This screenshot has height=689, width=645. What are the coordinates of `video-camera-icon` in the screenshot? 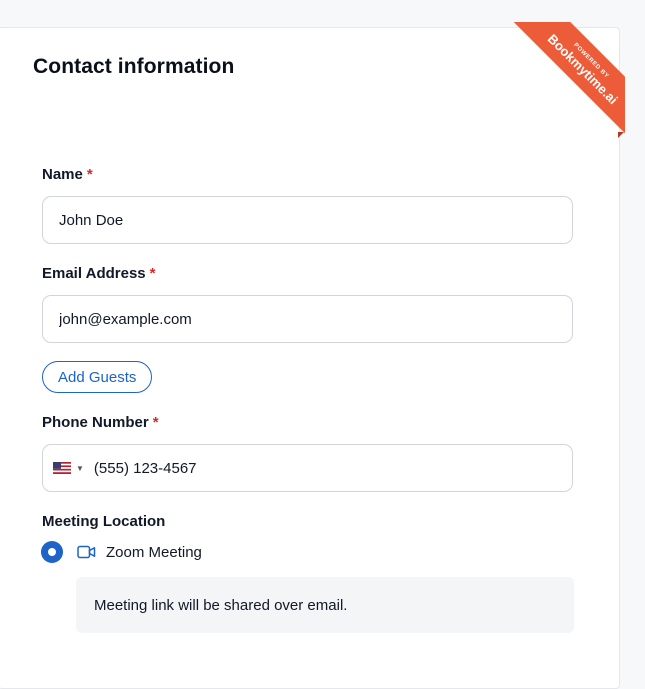 It's located at (86, 552).